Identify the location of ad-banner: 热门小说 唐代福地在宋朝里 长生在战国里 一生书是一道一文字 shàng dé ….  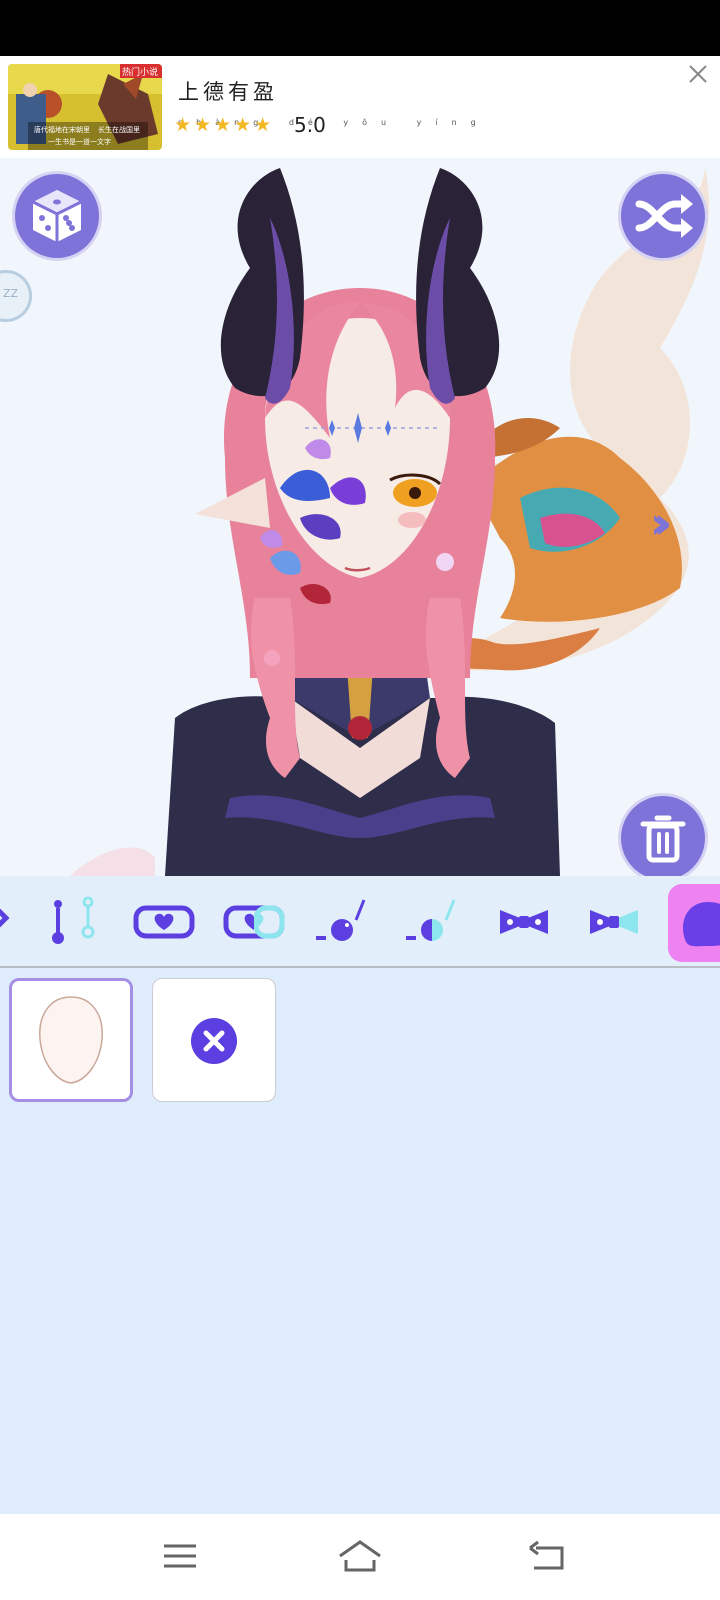
(360, 107).